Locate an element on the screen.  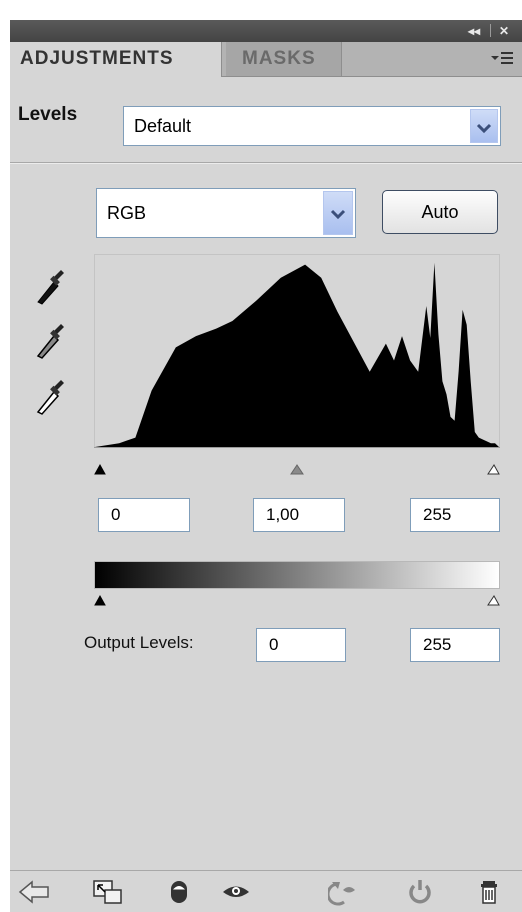
output-white-handle is located at coordinates (493, 600).